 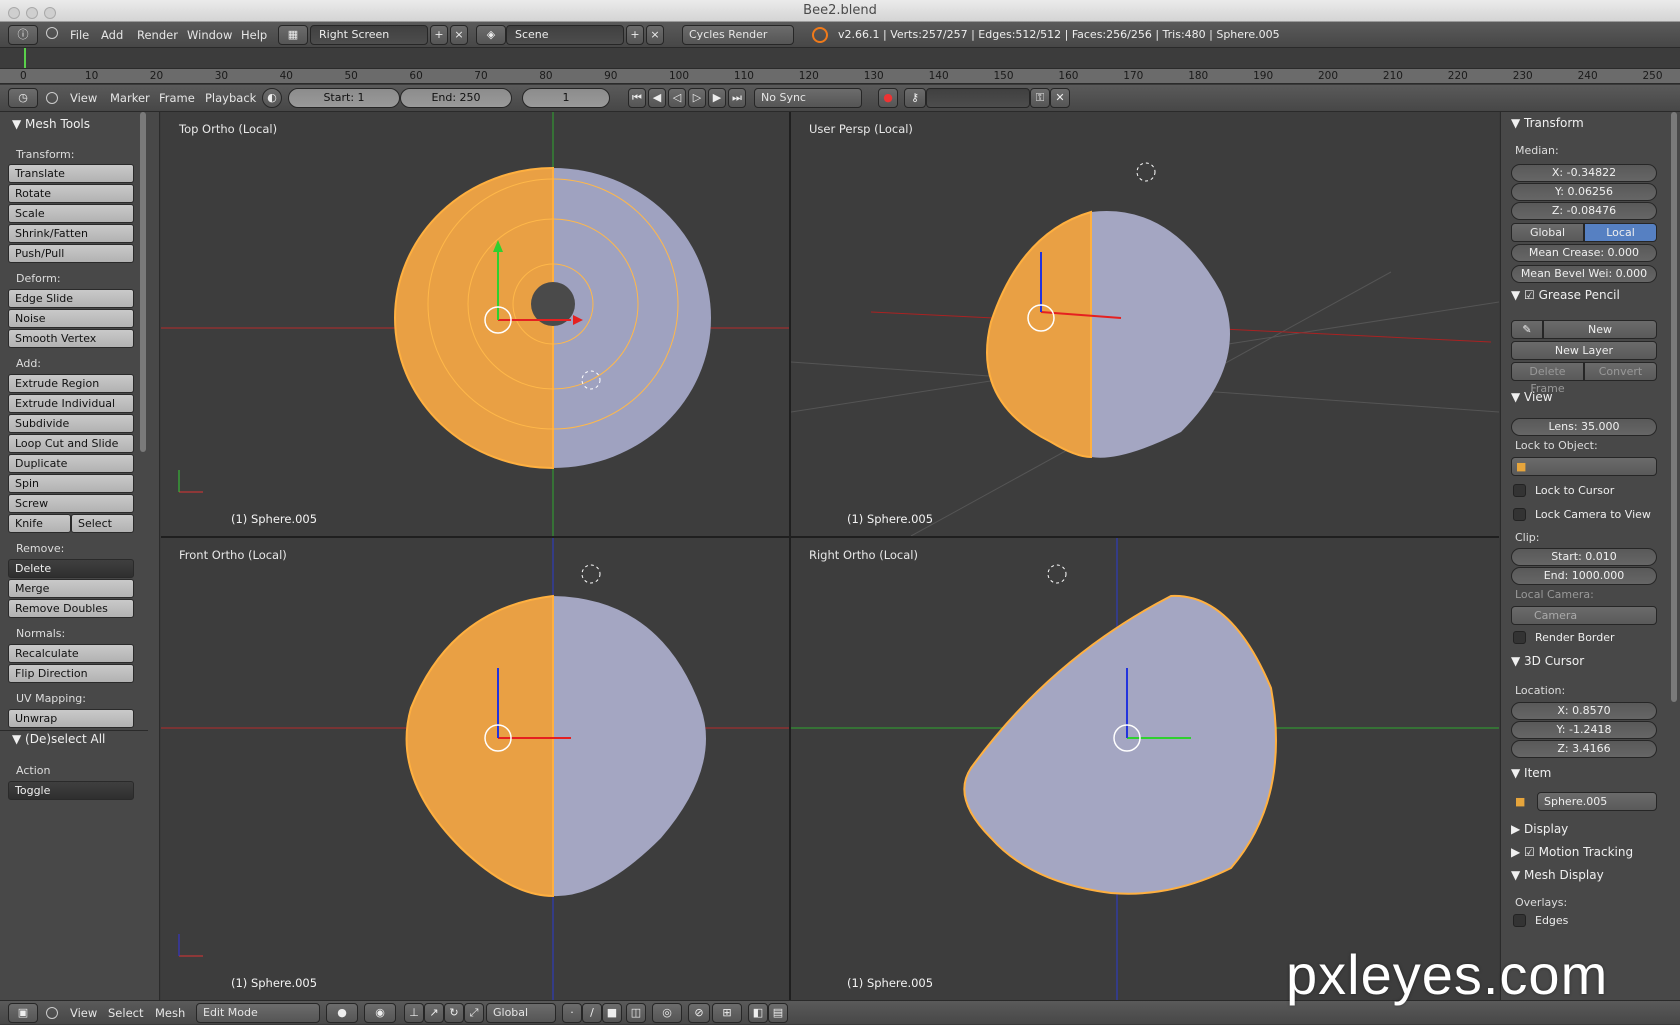 I want to click on tool-shelf-scrollbar, so click(x=143, y=282).